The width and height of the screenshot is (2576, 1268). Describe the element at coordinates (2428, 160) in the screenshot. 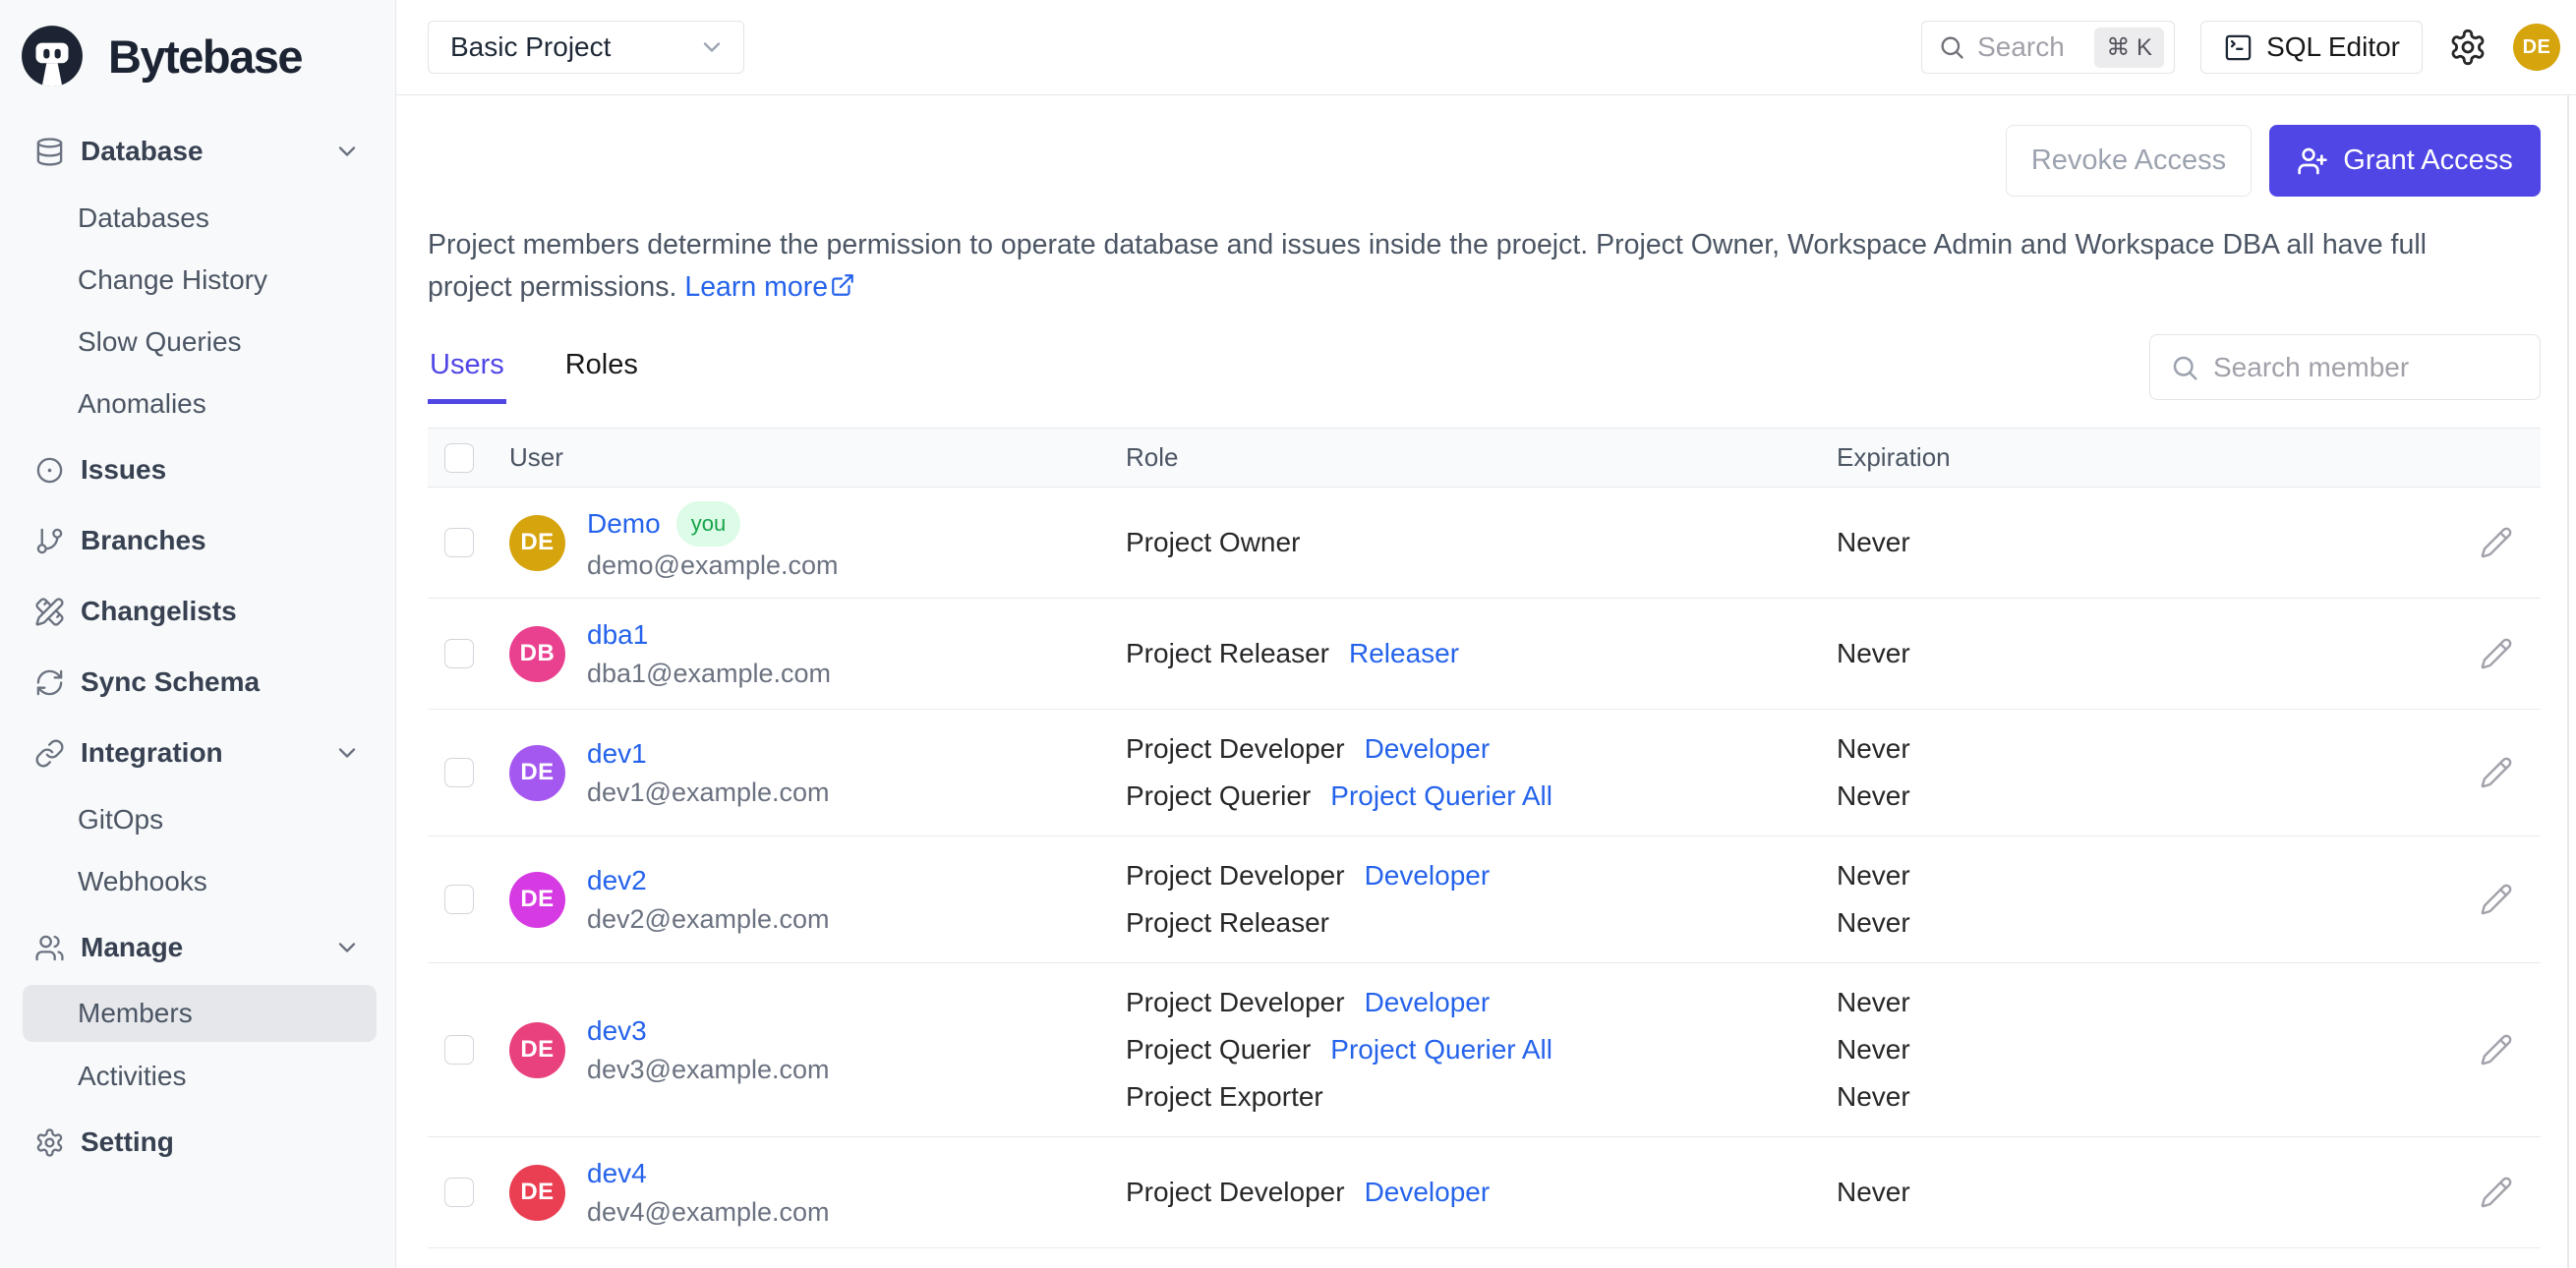

I see `grant-access-label: Grant Access` at that location.